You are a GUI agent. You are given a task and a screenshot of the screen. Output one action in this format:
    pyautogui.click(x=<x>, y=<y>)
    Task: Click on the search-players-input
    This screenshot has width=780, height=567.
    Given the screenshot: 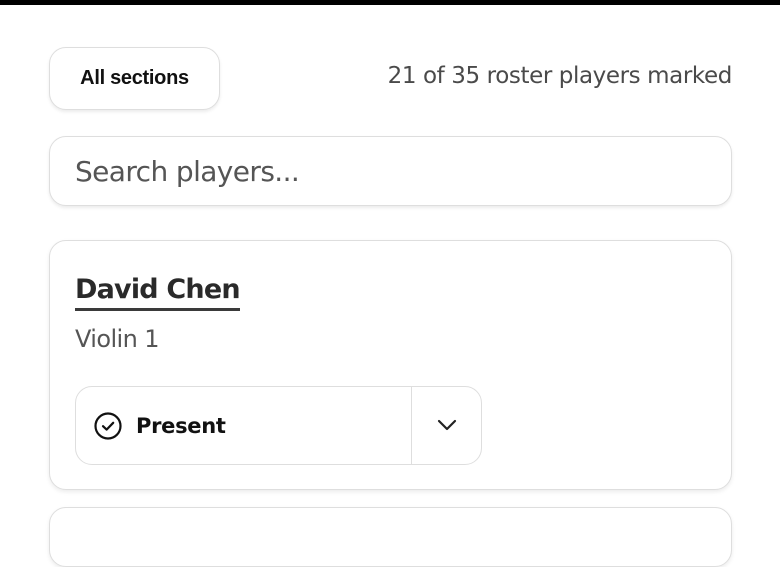 What is the action you would take?
    pyautogui.click(x=390, y=171)
    